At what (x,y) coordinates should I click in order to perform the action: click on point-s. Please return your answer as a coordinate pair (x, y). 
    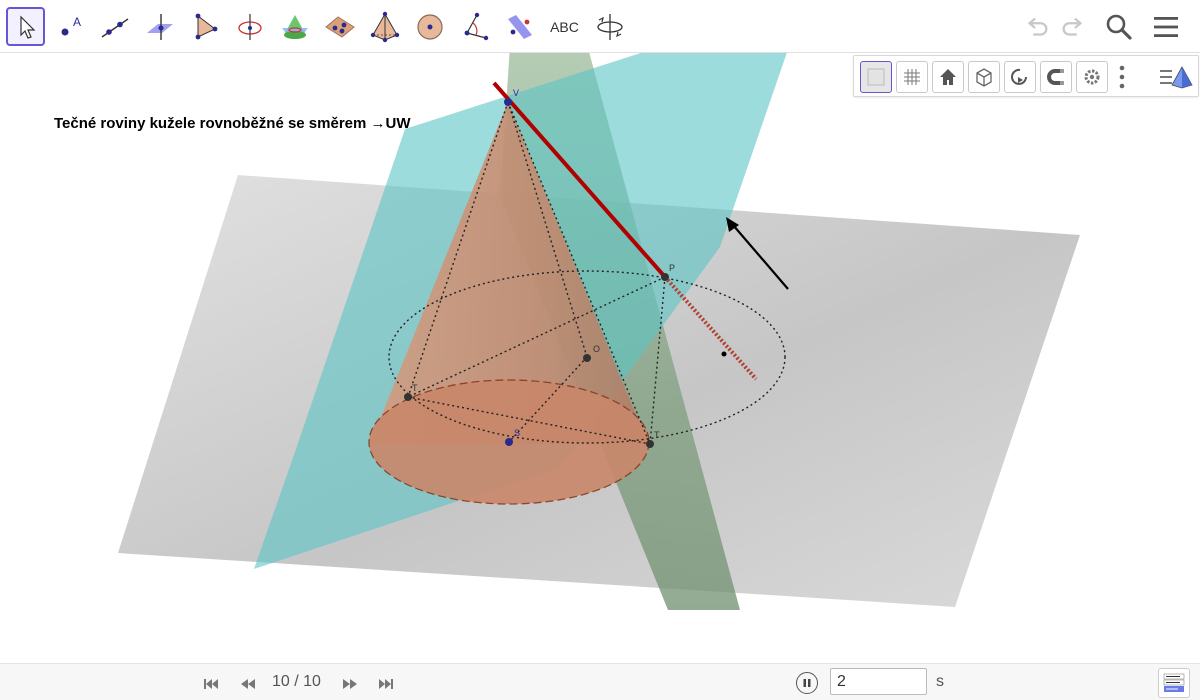
    Looking at the image, I should click on (509, 442).